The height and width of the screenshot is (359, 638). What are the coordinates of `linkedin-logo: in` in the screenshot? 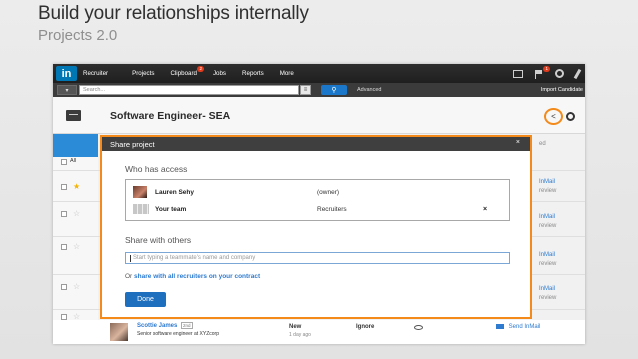 It's located at (66, 73).